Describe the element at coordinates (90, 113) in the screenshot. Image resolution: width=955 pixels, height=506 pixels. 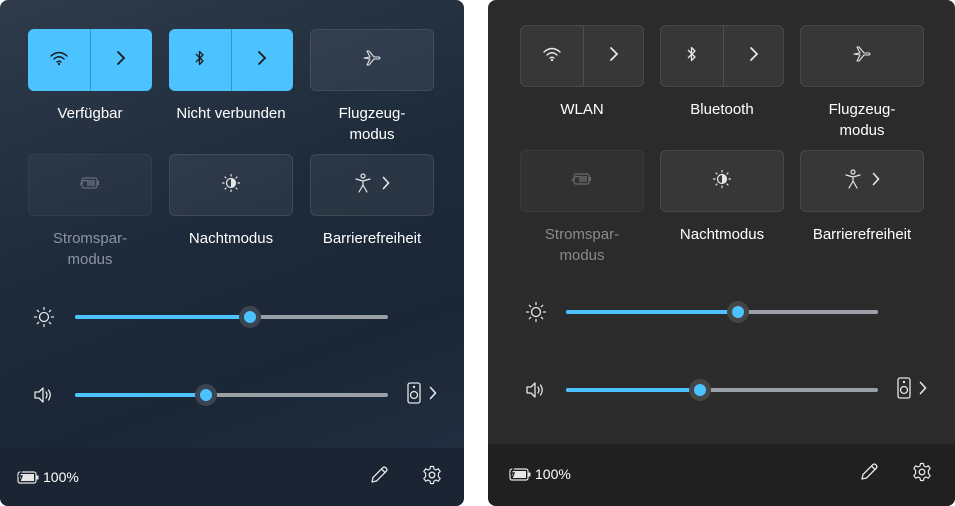
I see `wifi-label: Verfügbar` at that location.